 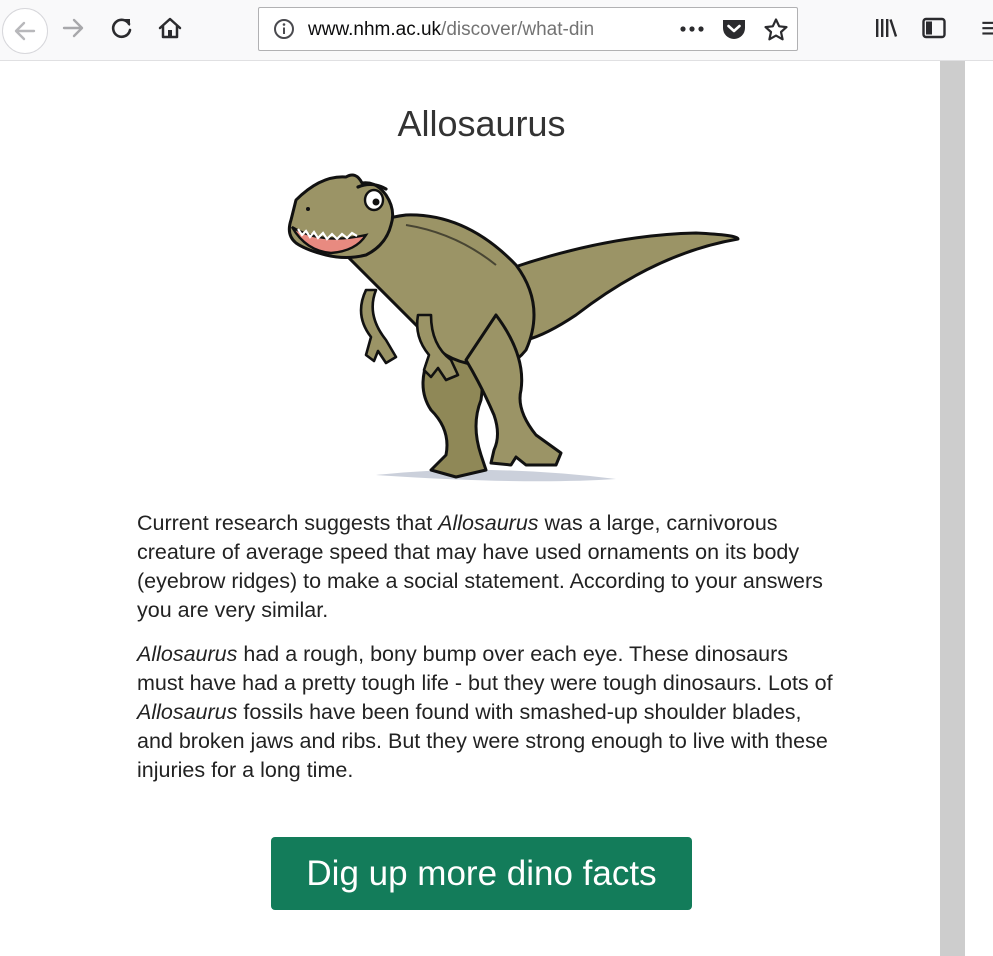 What do you see at coordinates (609, 29) in the screenshot?
I see `url-fade` at bounding box center [609, 29].